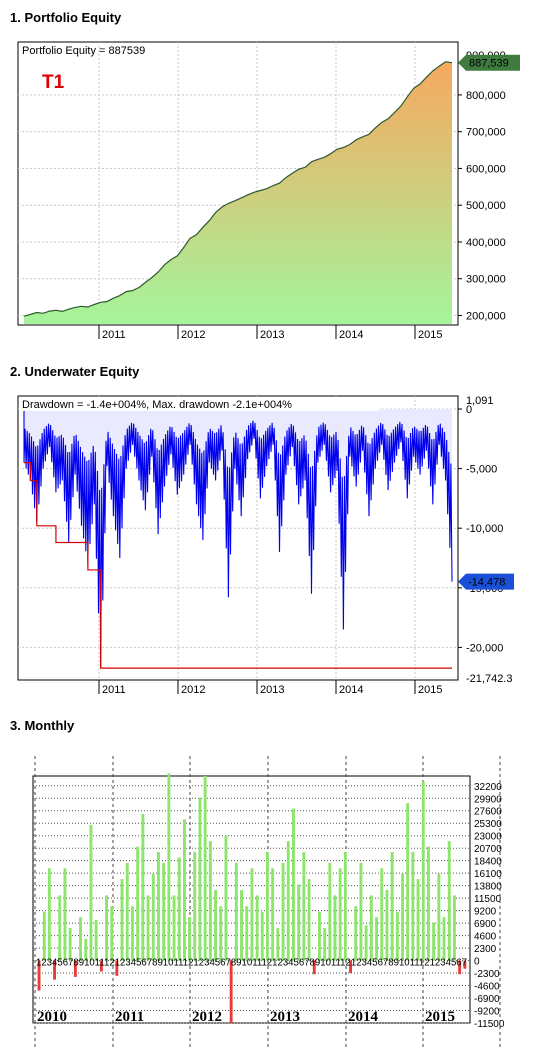 The width and height of the screenshot is (534, 1063). Describe the element at coordinates (486, 243) in the screenshot. I see `y-tick-label: 400,000` at that location.